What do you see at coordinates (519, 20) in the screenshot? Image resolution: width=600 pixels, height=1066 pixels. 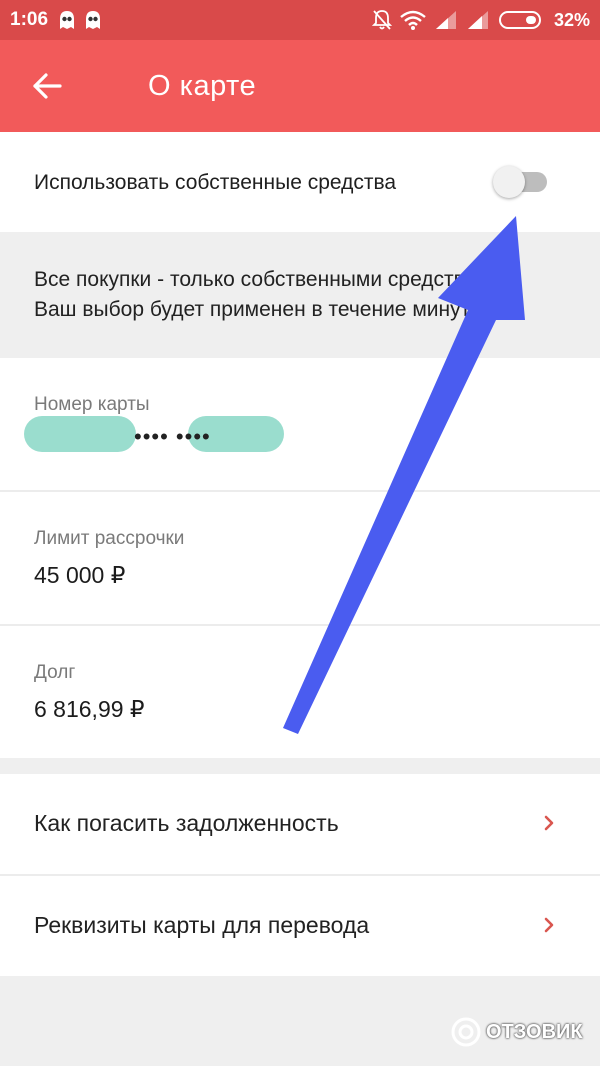 I see `battery-icon` at bounding box center [519, 20].